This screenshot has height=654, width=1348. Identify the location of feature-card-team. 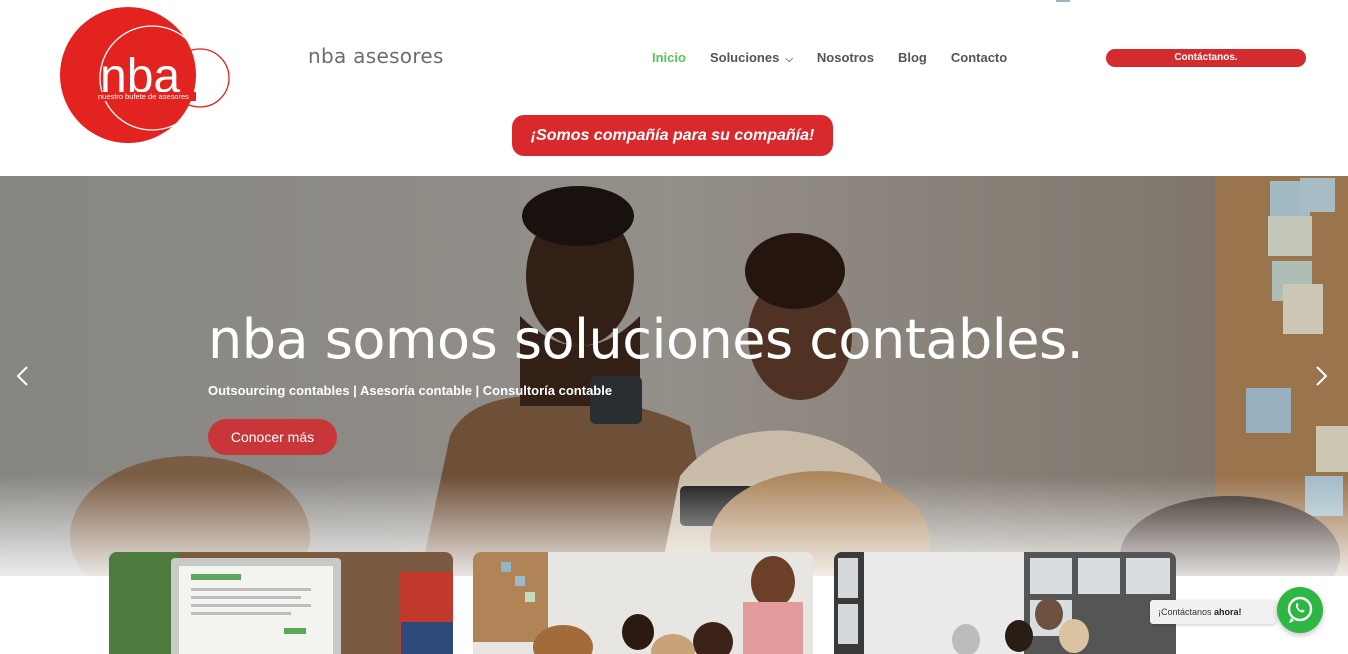
(643, 603).